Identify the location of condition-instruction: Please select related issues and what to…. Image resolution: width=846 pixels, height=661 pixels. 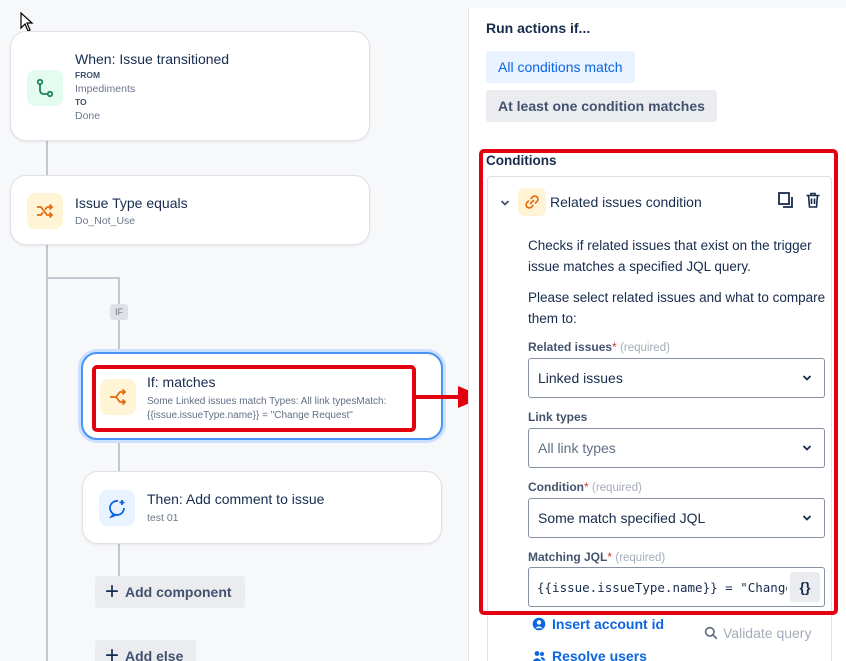
(677, 308).